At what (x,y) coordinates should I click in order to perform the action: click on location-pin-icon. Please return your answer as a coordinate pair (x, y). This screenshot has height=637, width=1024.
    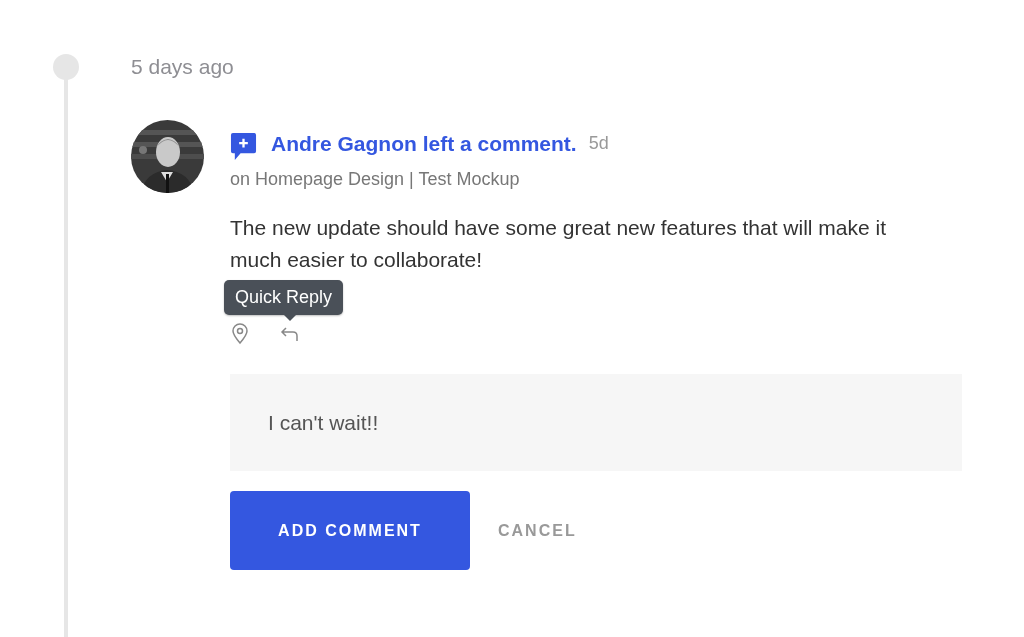
    Looking at the image, I should click on (240, 334).